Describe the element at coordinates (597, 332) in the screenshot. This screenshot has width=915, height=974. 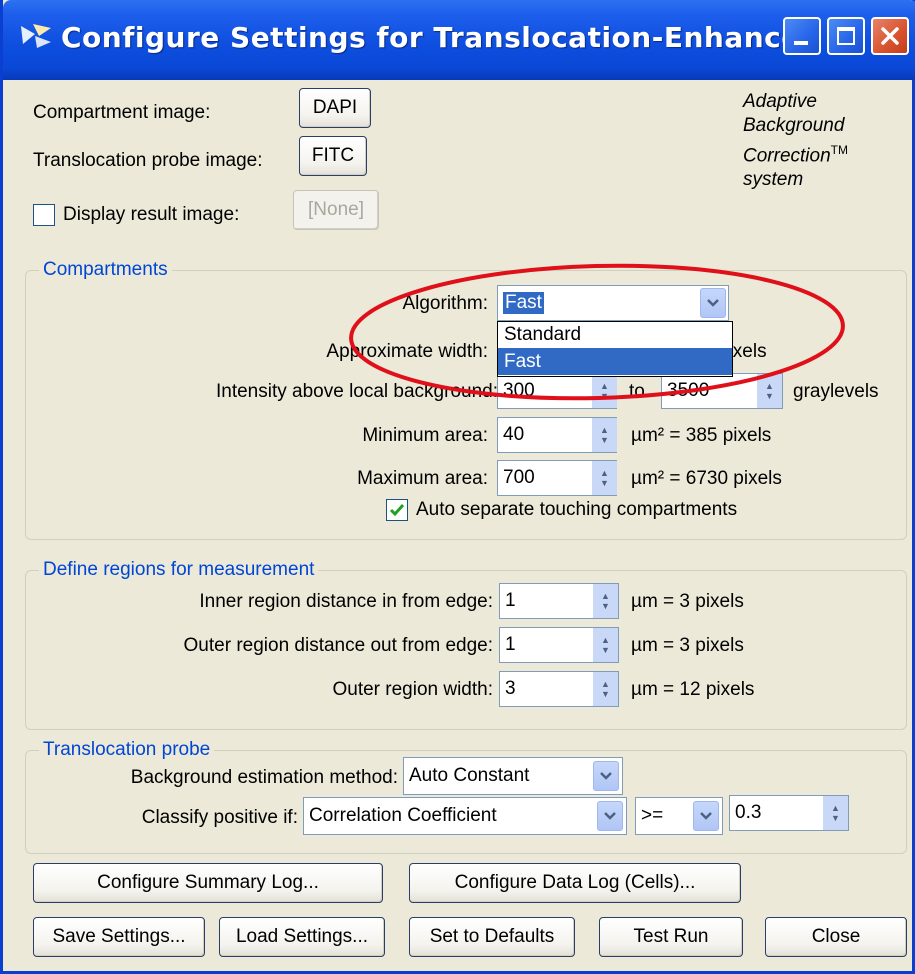
I see `annotation-ellipse` at that location.